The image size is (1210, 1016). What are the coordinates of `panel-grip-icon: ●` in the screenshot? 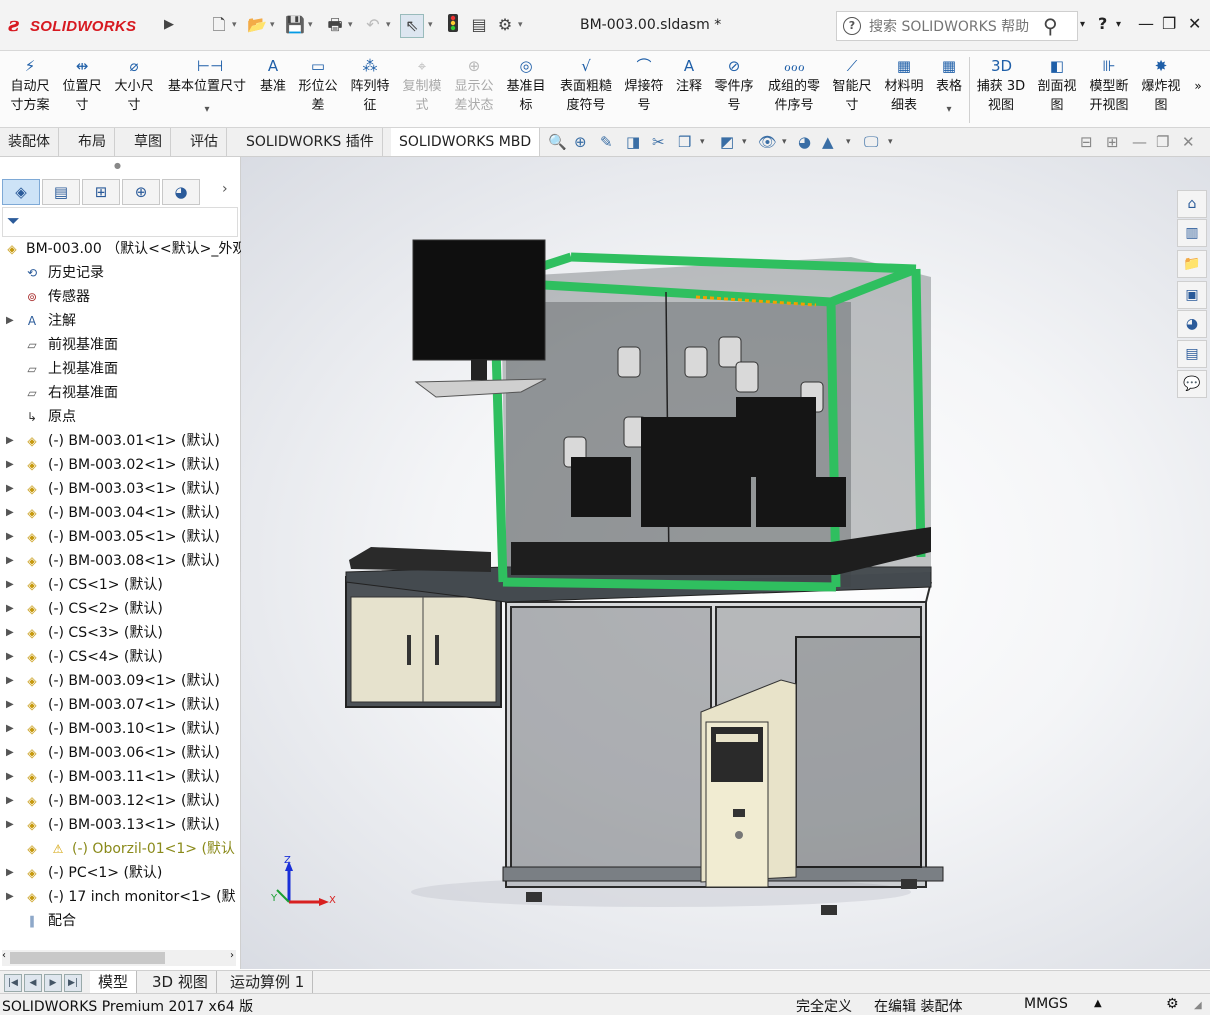 It's located at (117, 165).